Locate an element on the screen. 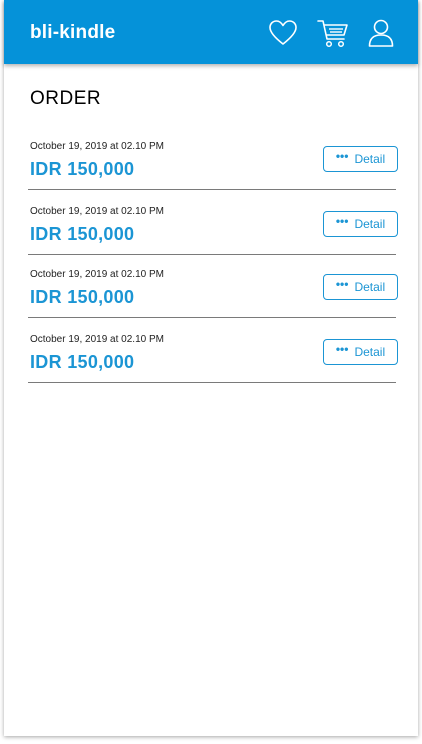 The height and width of the screenshot is (744, 422). profile-button is located at coordinates (381, 33).